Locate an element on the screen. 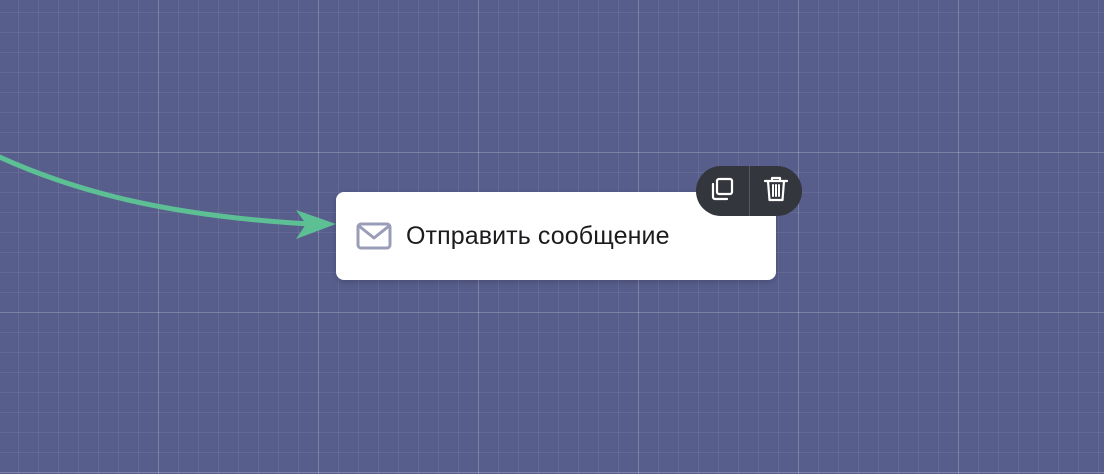  node-label: Отправить сообщение is located at coordinates (538, 235).